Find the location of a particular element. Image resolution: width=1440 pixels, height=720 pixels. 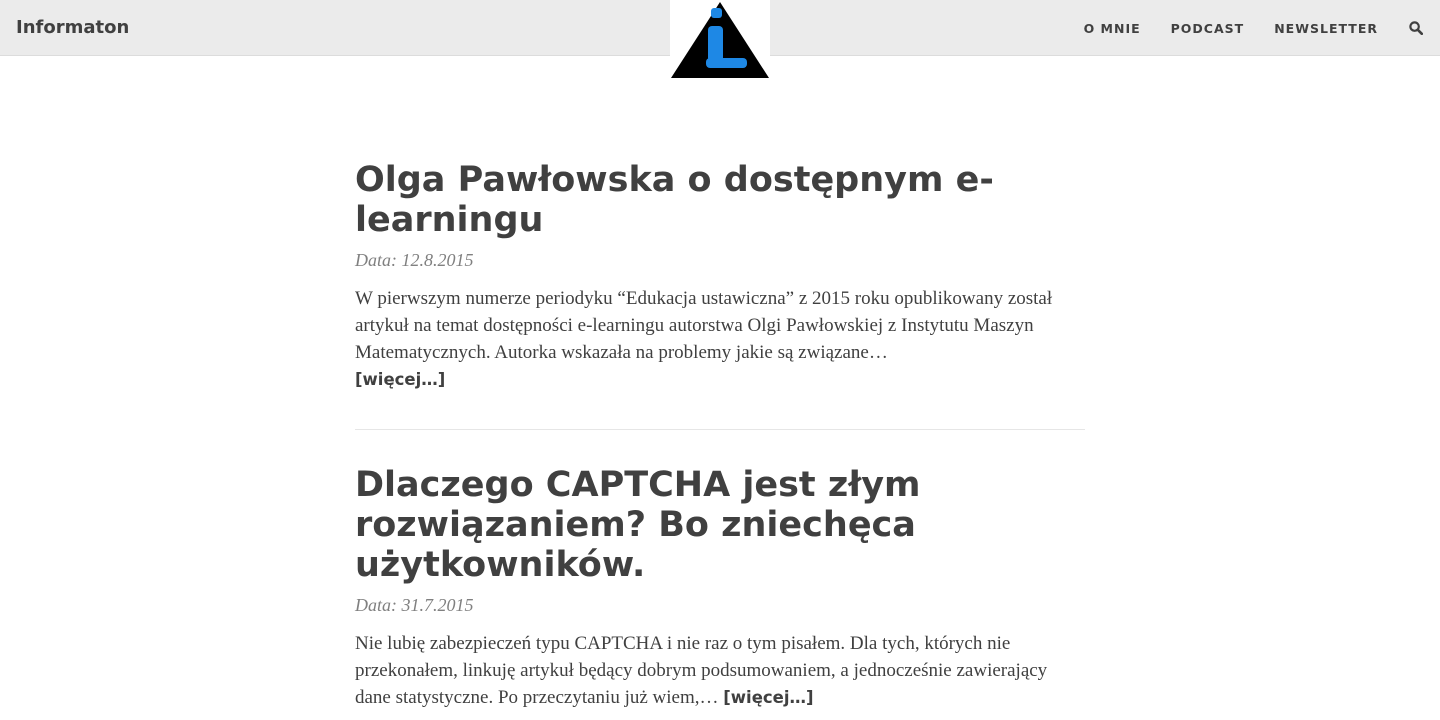

search-button is located at coordinates (1416, 28).